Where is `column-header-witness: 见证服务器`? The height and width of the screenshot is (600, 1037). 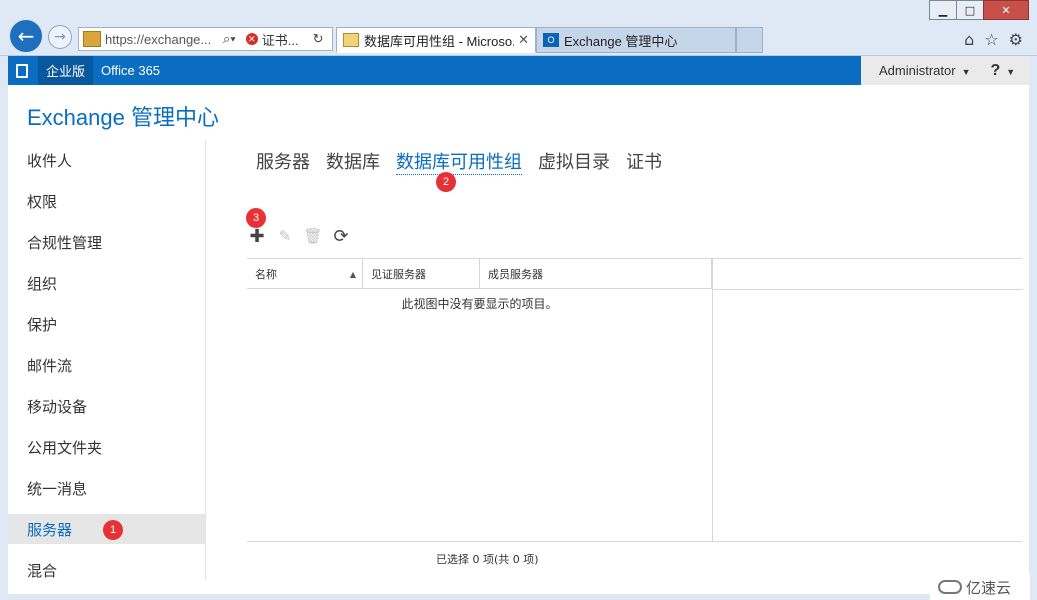 column-header-witness: 见证服务器 is located at coordinates (421, 274).